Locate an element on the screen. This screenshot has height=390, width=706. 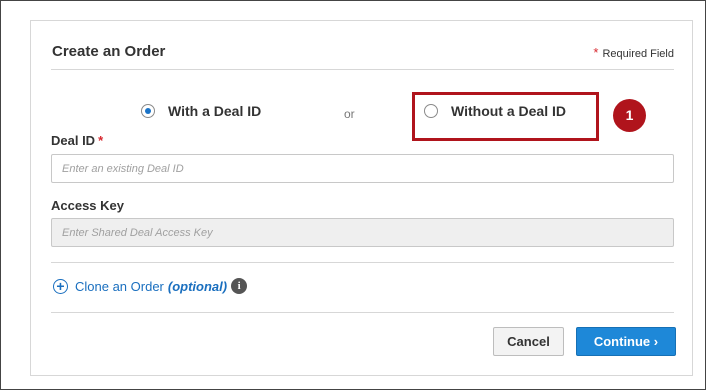
or-separator: or is located at coordinates (349, 114).